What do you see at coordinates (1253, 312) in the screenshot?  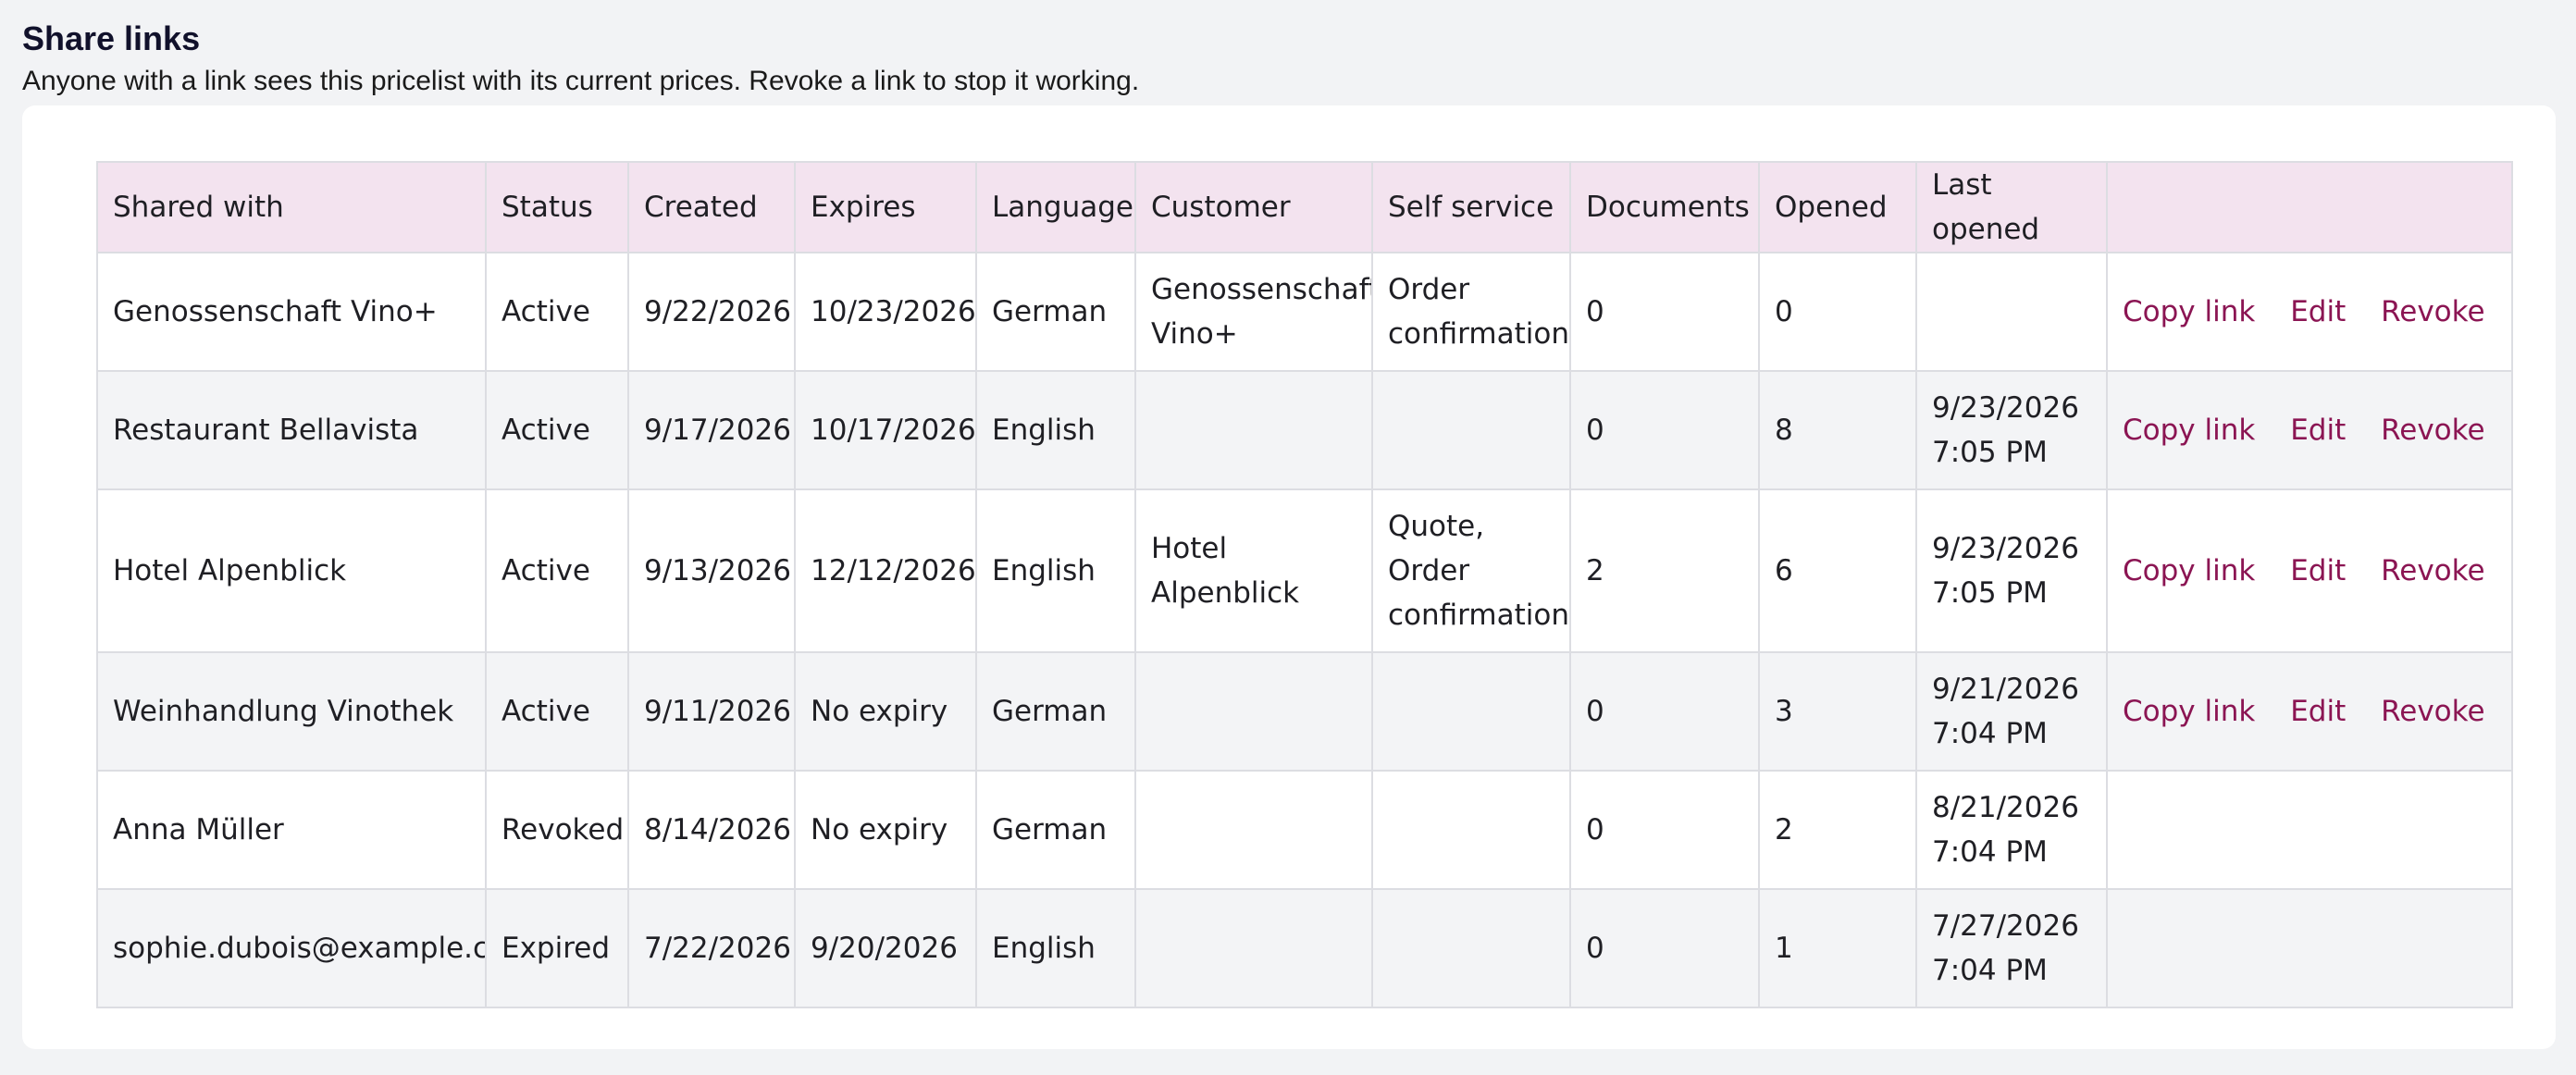 I see `cell-customer: Genossenschaft Vino+` at bounding box center [1253, 312].